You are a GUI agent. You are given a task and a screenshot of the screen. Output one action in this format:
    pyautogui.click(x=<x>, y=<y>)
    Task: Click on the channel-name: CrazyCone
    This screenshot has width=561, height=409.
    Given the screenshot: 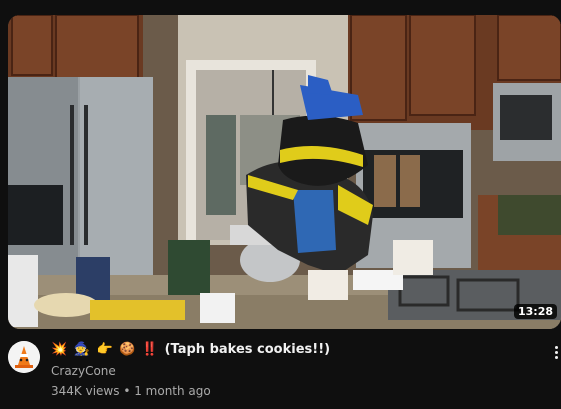 What is the action you would take?
    pyautogui.click(x=83, y=371)
    